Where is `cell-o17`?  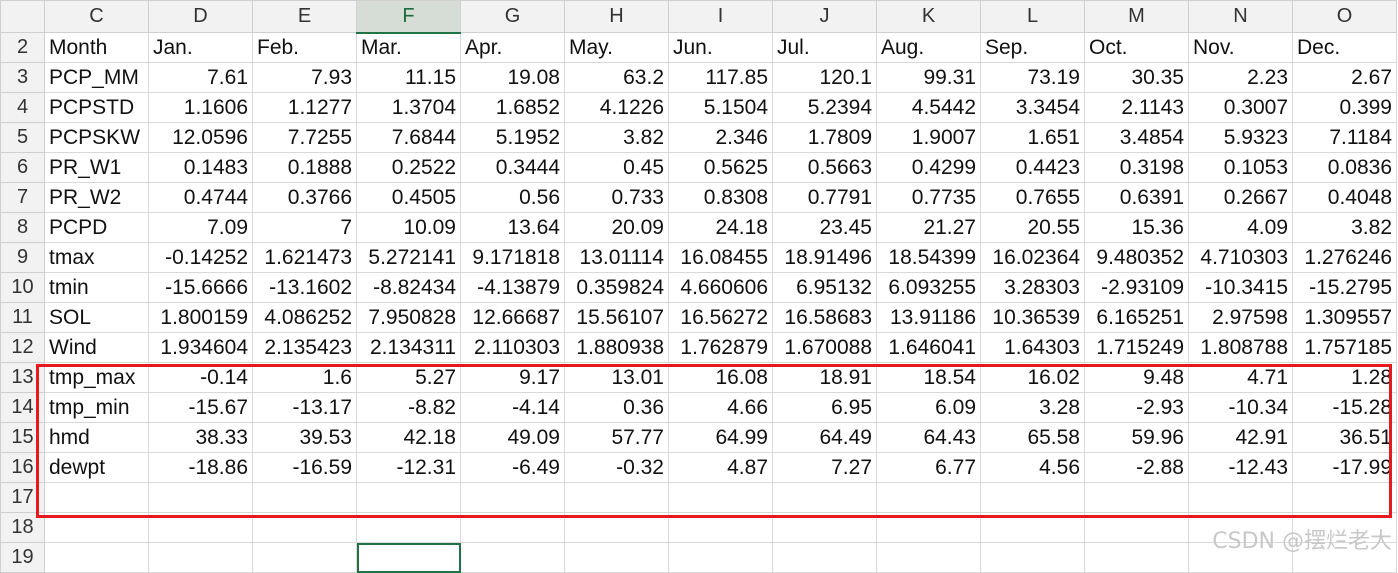
cell-o17 is located at coordinates (1344, 497).